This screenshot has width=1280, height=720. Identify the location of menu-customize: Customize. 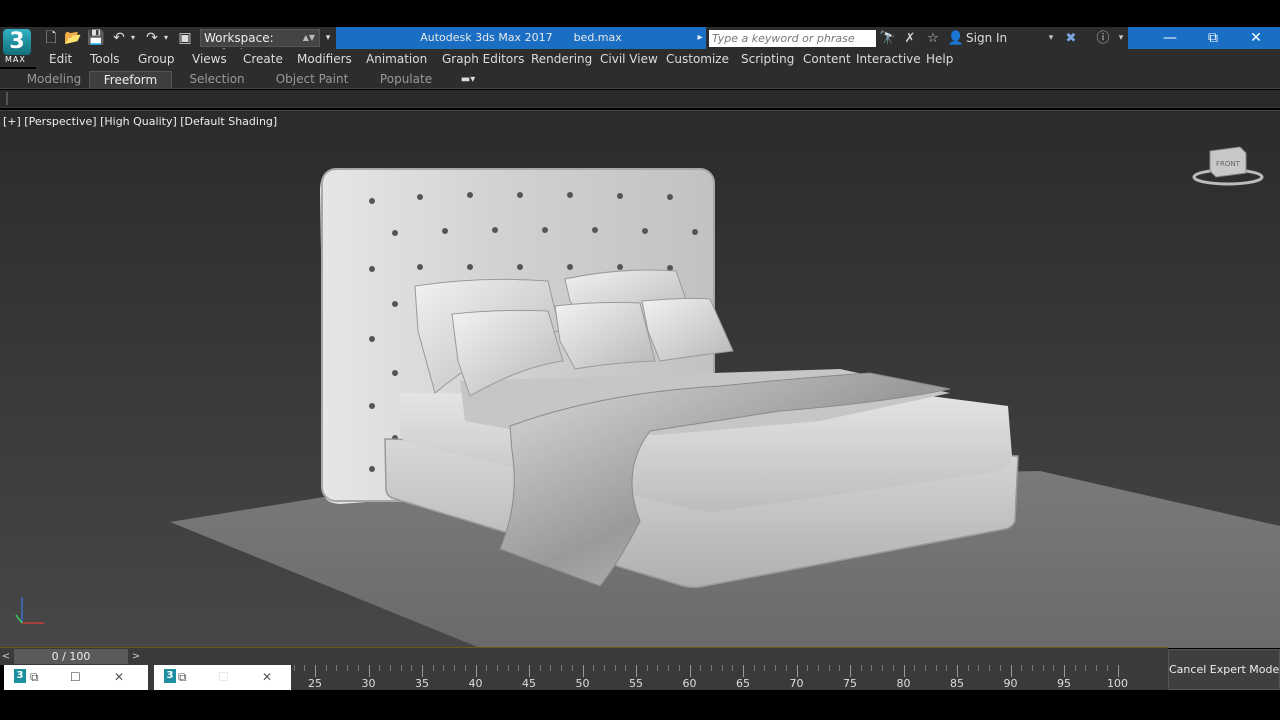
(697, 59).